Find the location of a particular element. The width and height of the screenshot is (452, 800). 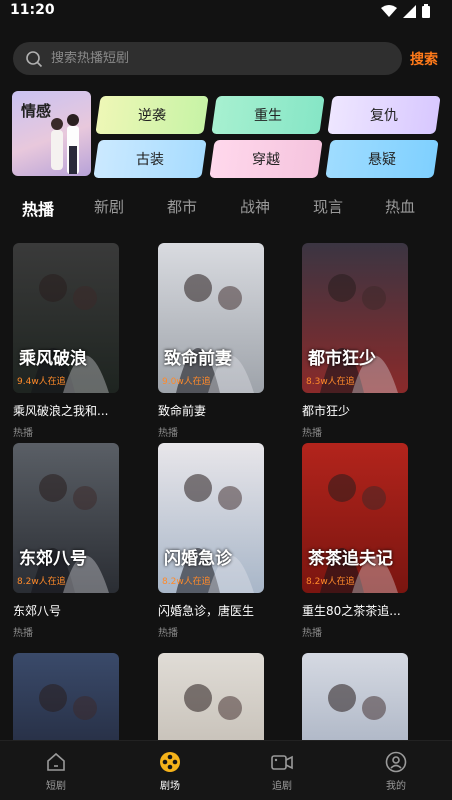

nav-profile: 我的 is located at coordinates (396, 771).